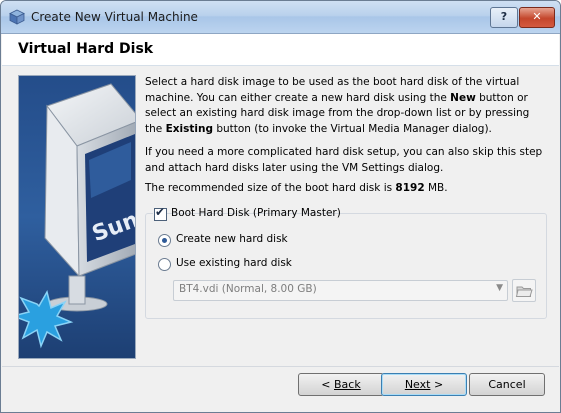  What do you see at coordinates (410, 188) in the screenshot?
I see `recommended-size-value: 8192` at bounding box center [410, 188].